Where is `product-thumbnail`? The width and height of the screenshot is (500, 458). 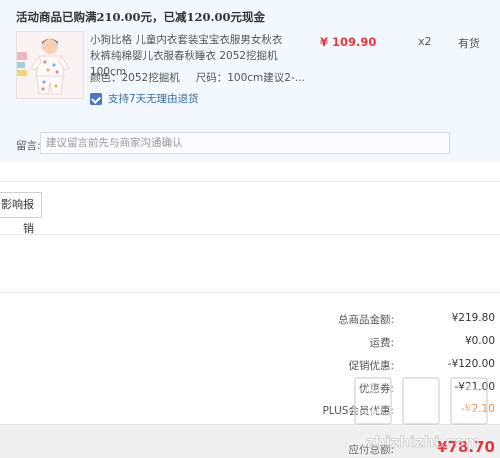
product-thumbnail is located at coordinates (50, 65).